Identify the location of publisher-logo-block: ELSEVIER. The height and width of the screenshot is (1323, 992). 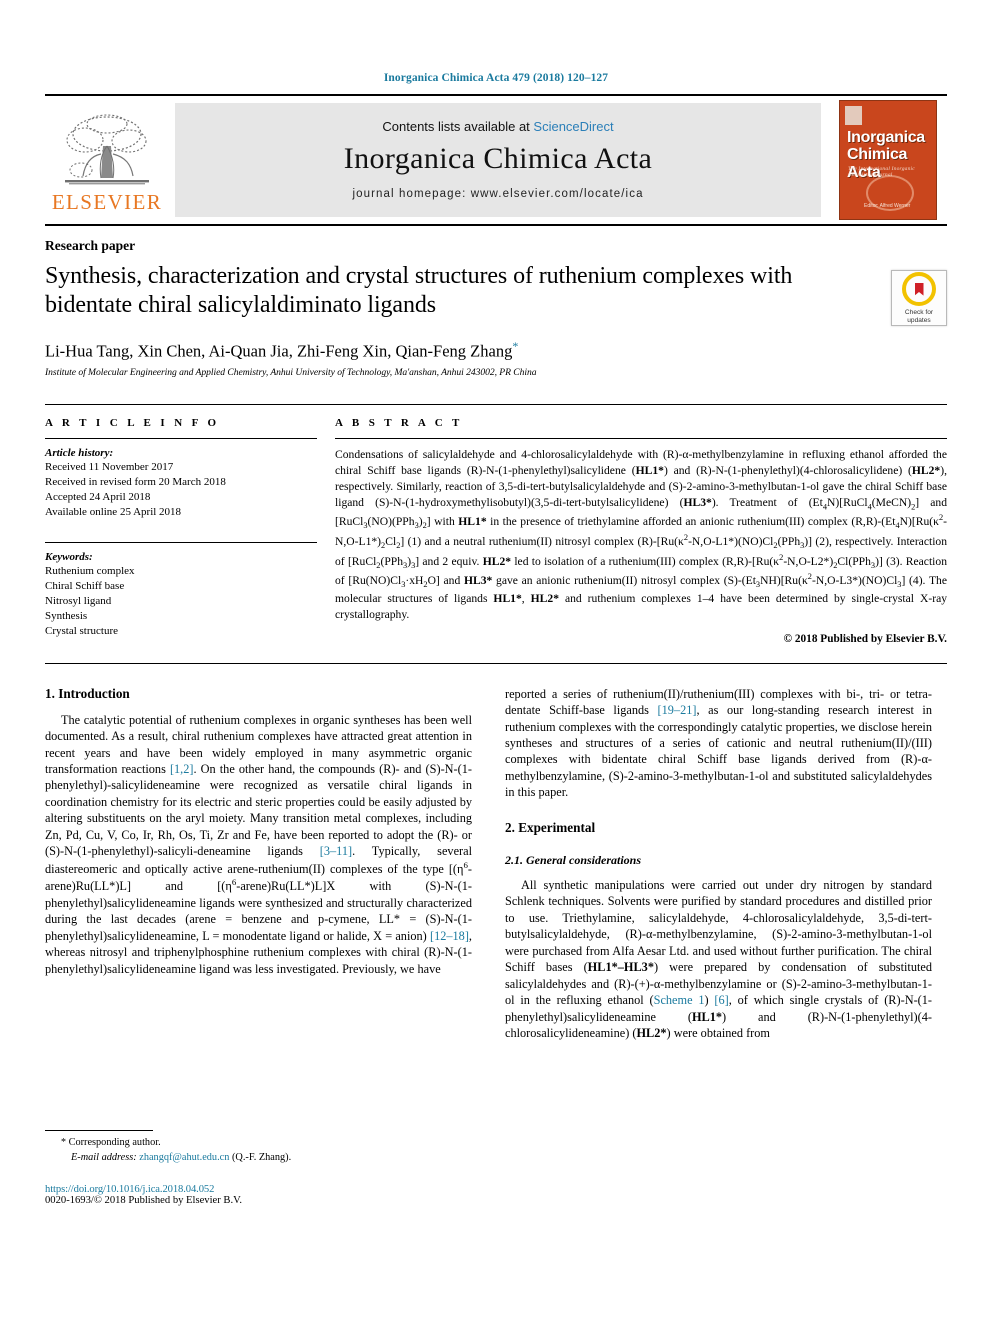
(107, 160).